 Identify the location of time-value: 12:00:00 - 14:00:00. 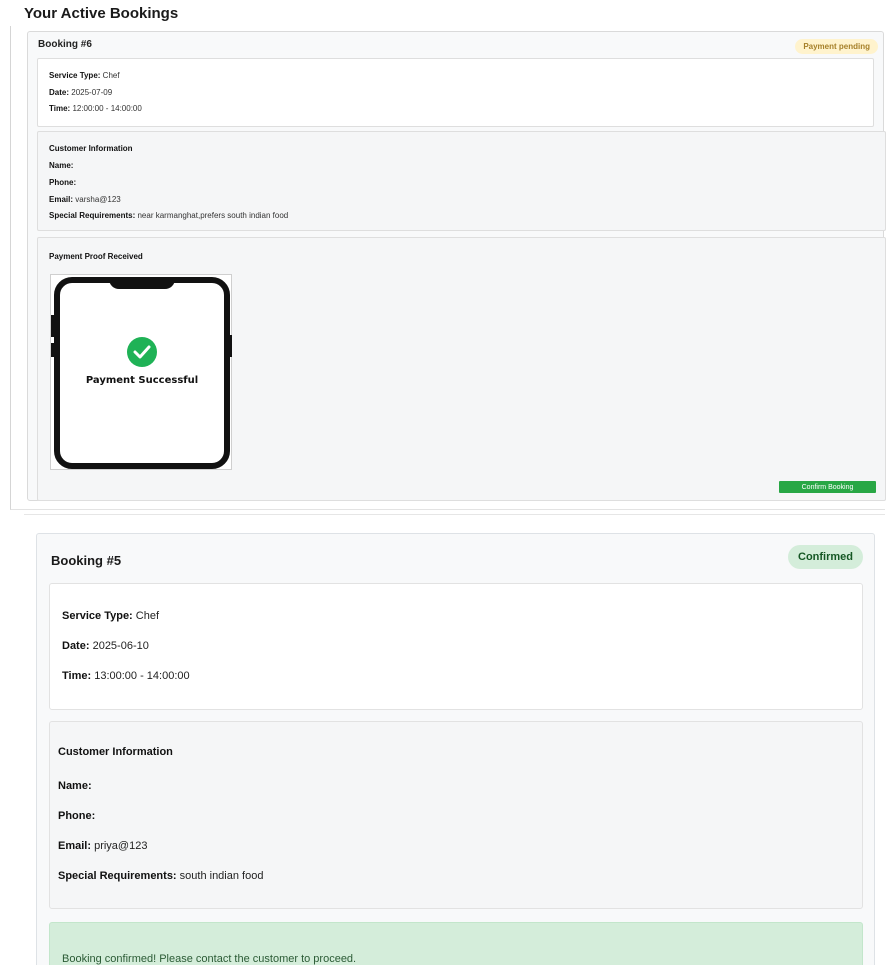
(107, 108).